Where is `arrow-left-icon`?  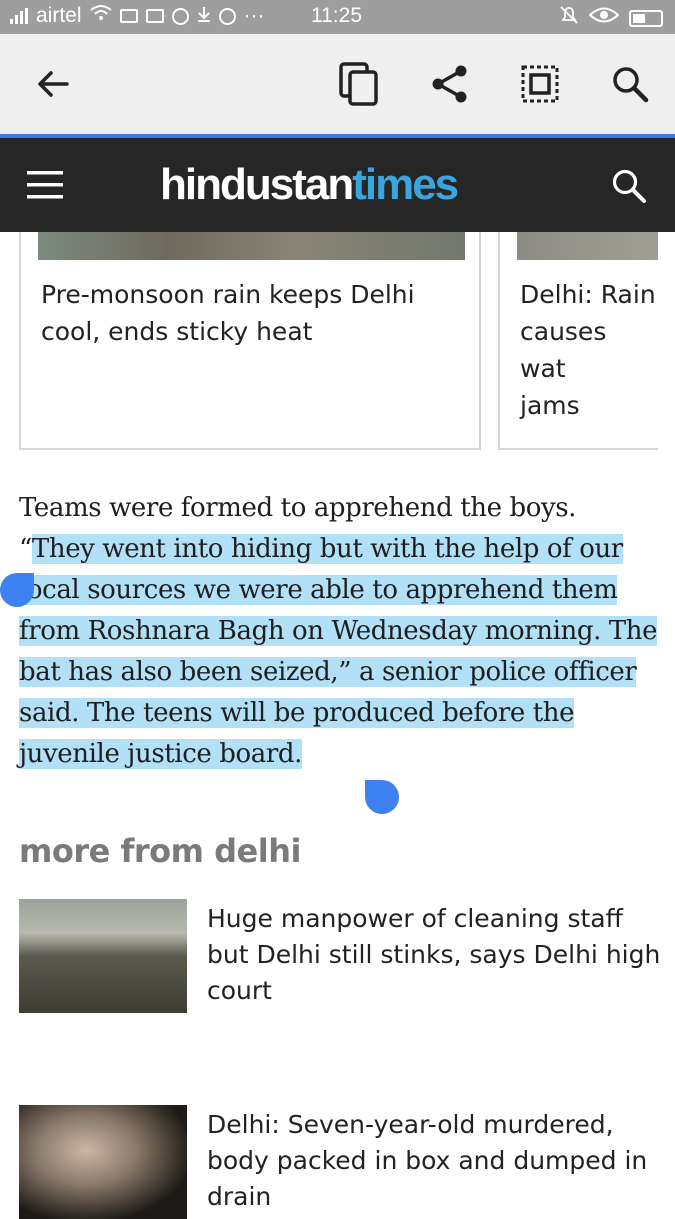 arrow-left-icon is located at coordinates (53, 84).